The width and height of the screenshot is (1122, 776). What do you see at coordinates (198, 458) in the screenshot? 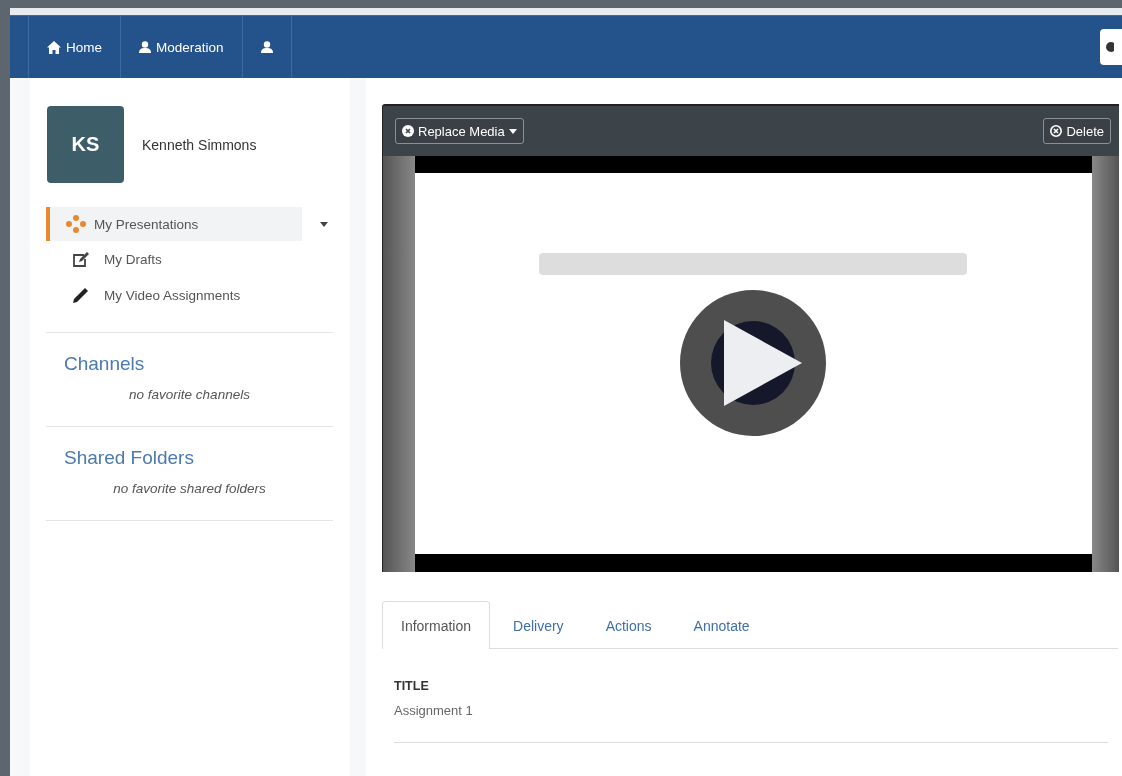
I see `section-heading: Shared Folders` at bounding box center [198, 458].